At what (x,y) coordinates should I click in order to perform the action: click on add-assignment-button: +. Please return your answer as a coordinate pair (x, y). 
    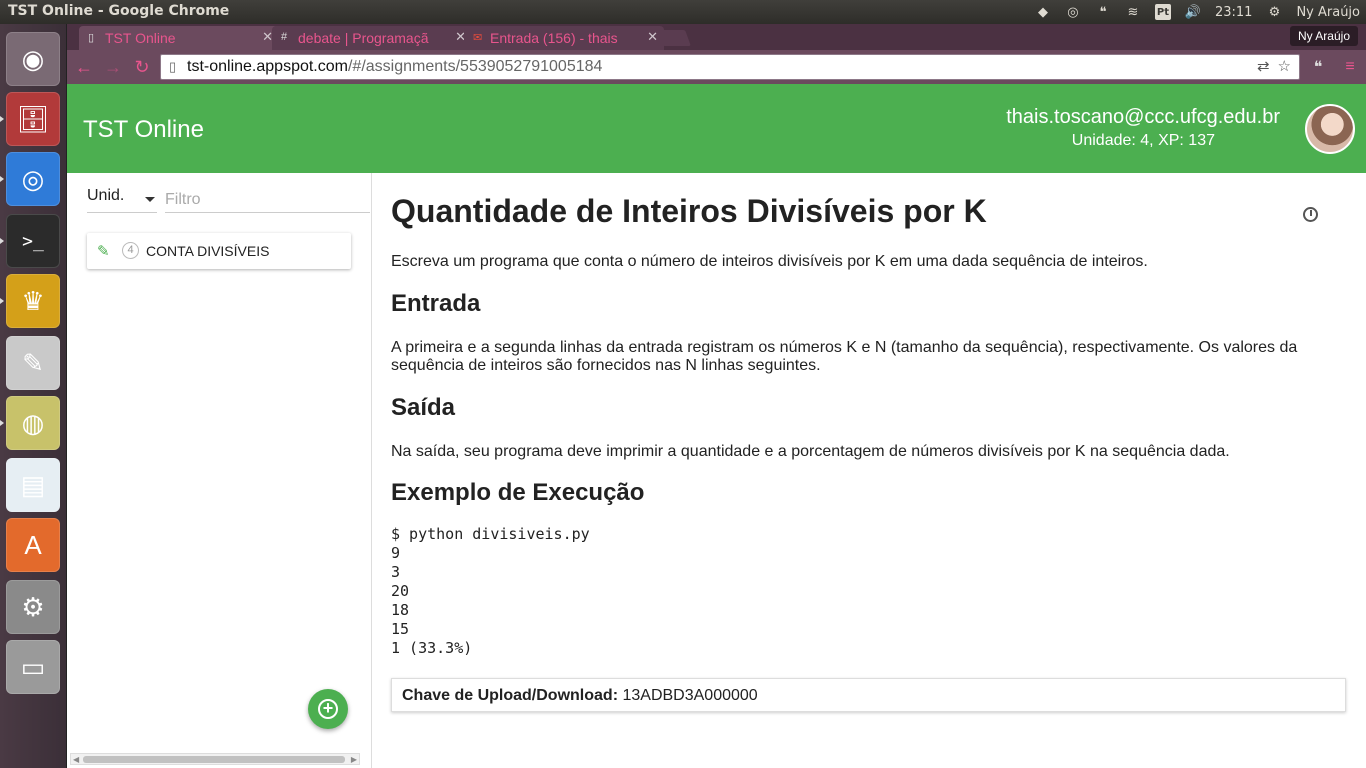
    Looking at the image, I should click on (328, 709).